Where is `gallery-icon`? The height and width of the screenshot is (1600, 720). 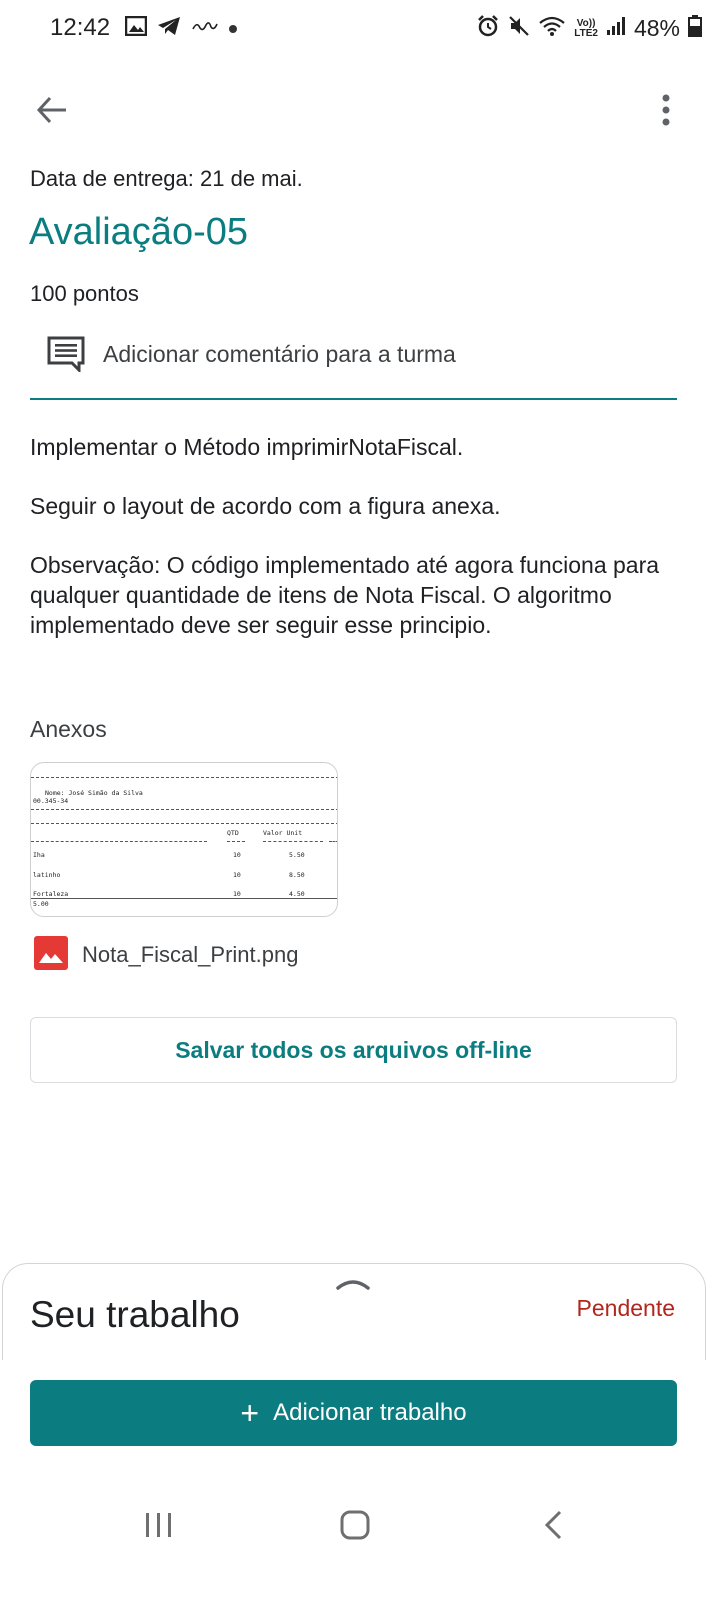 gallery-icon is located at coordinates (136, 28).